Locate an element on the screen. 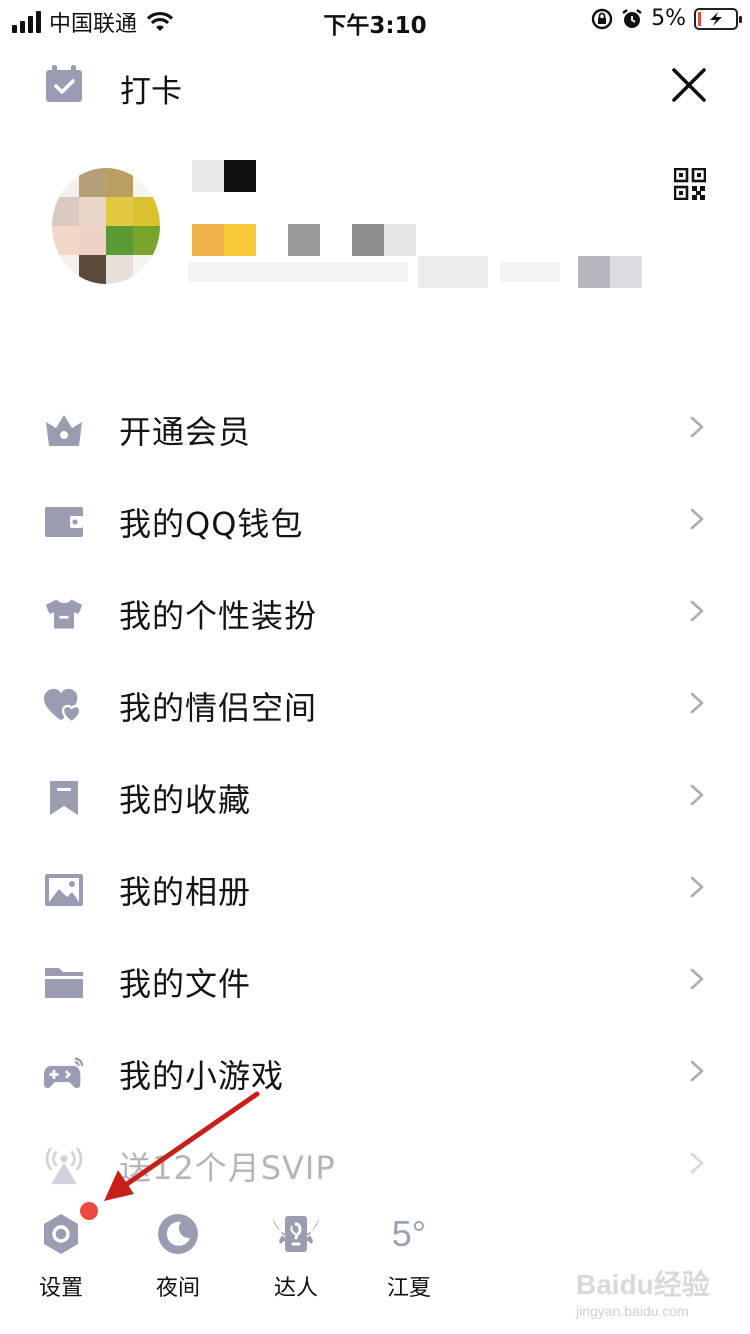  checkin-label: 打卡 is located at coordinates (151, 88).